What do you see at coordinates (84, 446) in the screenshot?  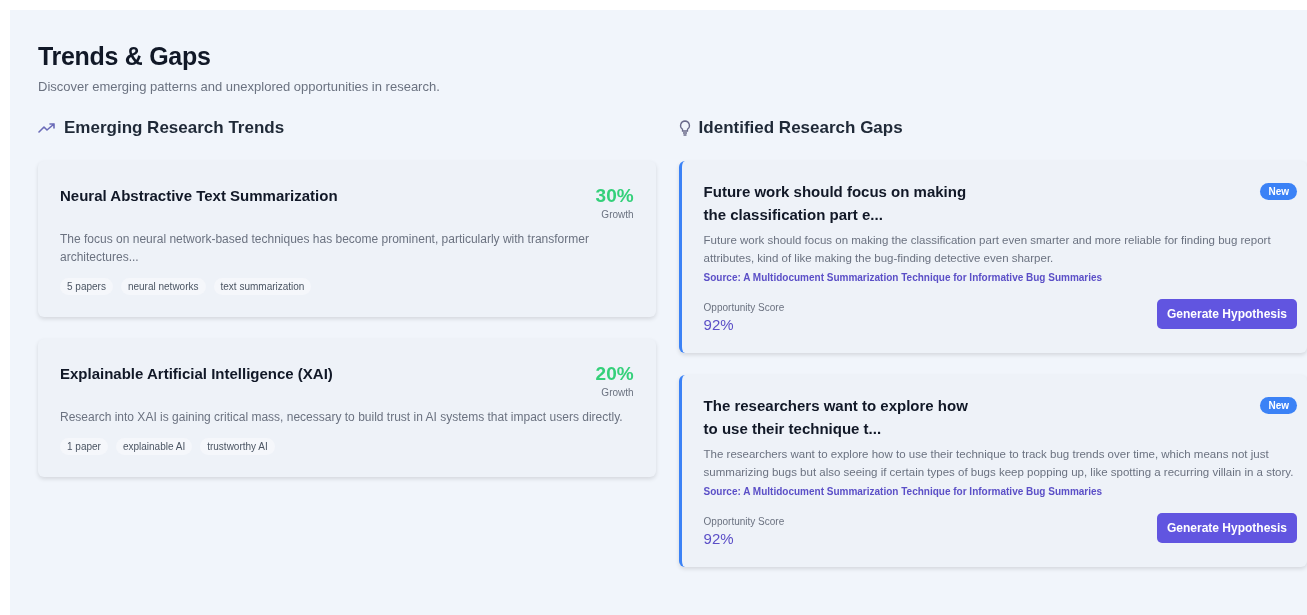 I see `tag: 1 paper` at bounding box center [84, 446].